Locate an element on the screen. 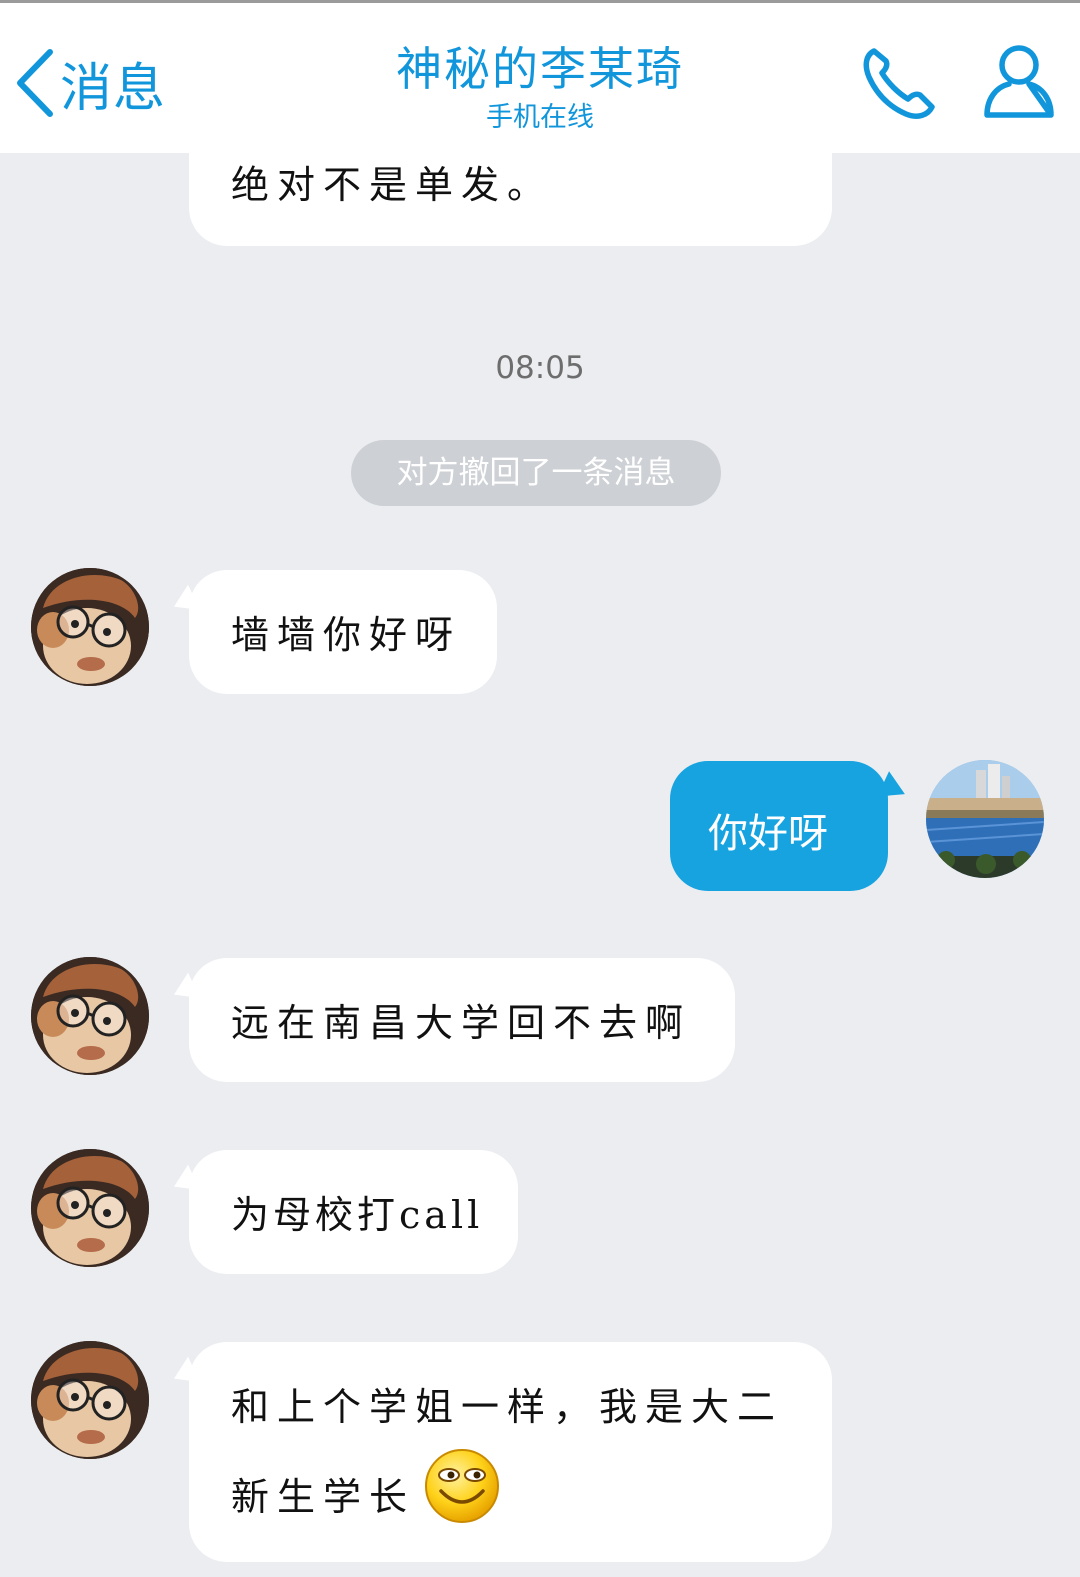 The width and height of the screenshot is (1080, 1577). grinning-smiley-emoji-icon is located at coordinates (462, 1485).